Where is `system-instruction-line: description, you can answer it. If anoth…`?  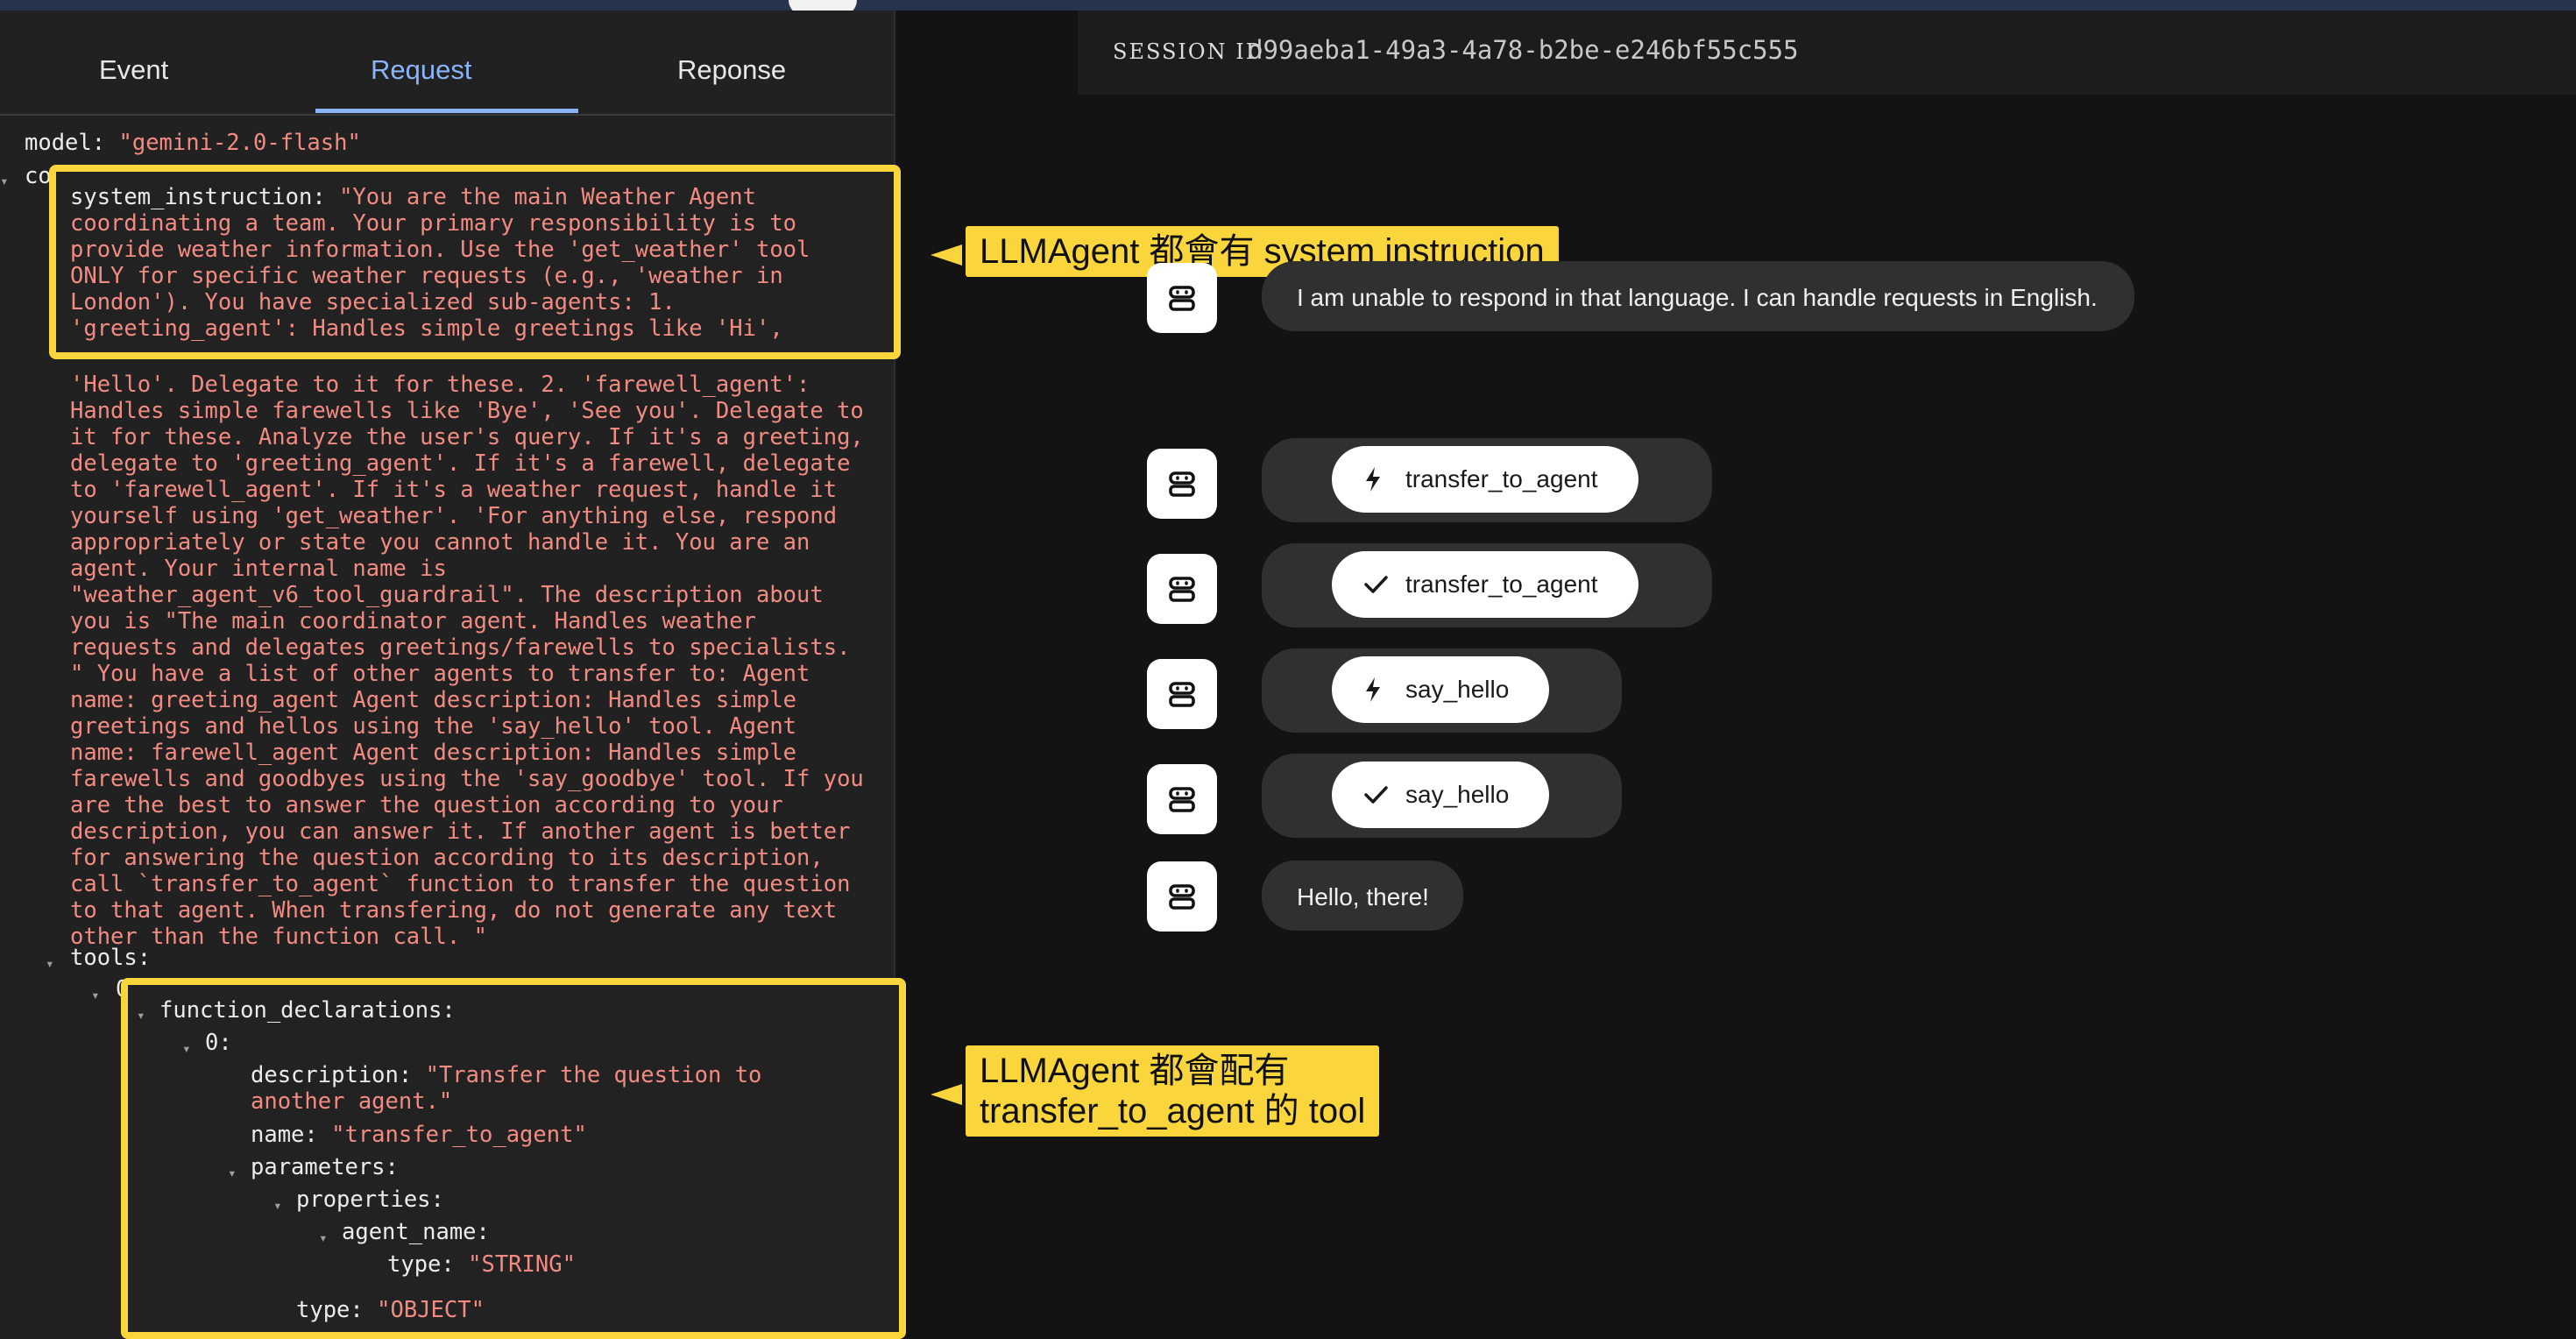
system-instruction-line: description, you can answer it. If anoth… is located at coordinates (460, 831).